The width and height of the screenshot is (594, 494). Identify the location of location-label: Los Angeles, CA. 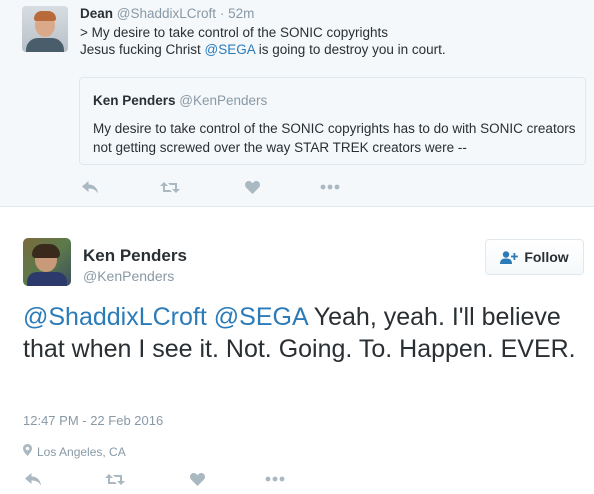
(81, 451).